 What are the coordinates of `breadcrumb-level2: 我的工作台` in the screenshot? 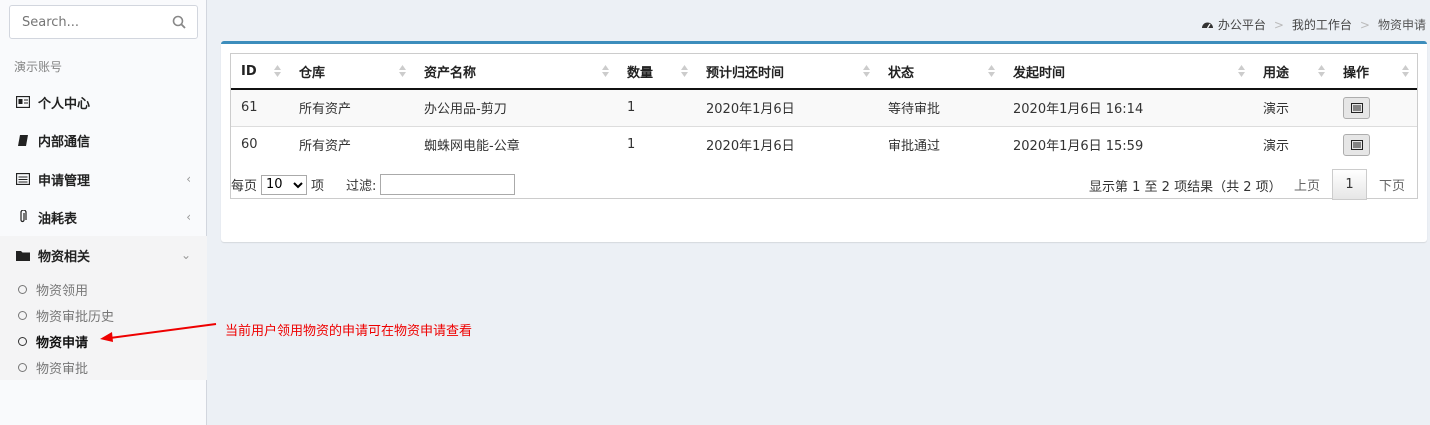 It's located at (1322, 24).